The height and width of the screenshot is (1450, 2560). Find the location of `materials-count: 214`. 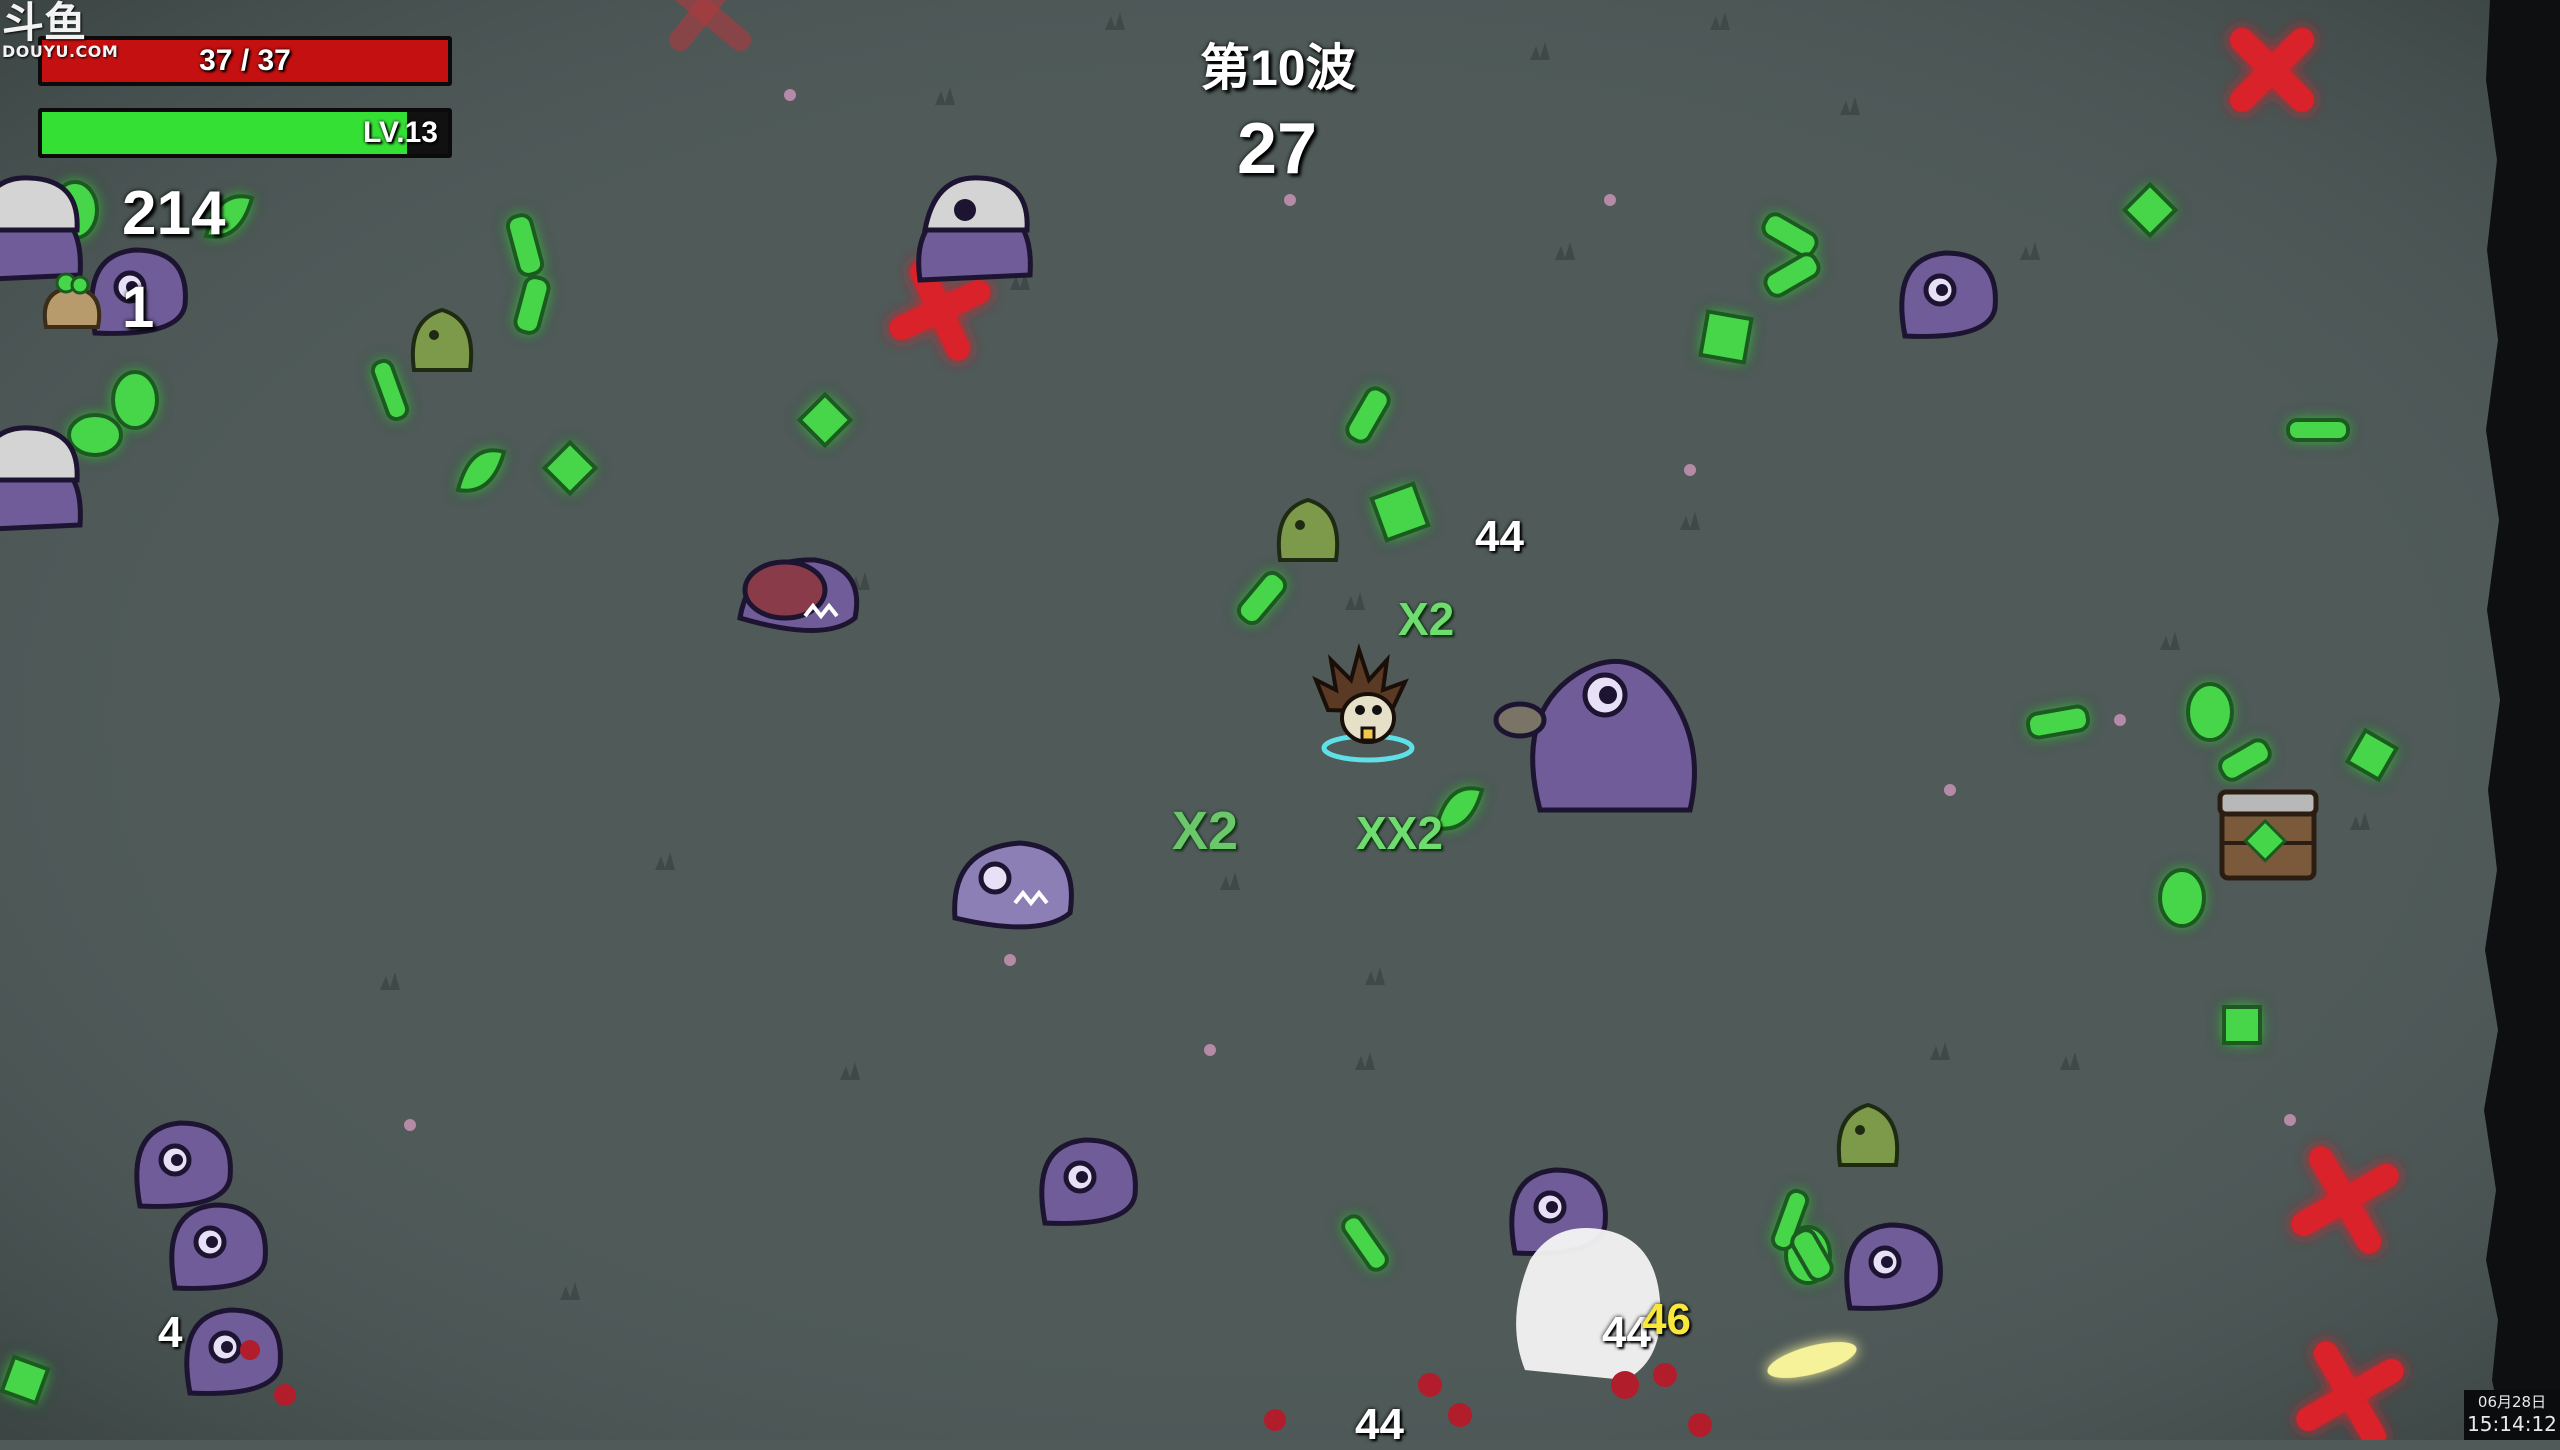

materials-count: 214 is located at coordinates (174, 213).